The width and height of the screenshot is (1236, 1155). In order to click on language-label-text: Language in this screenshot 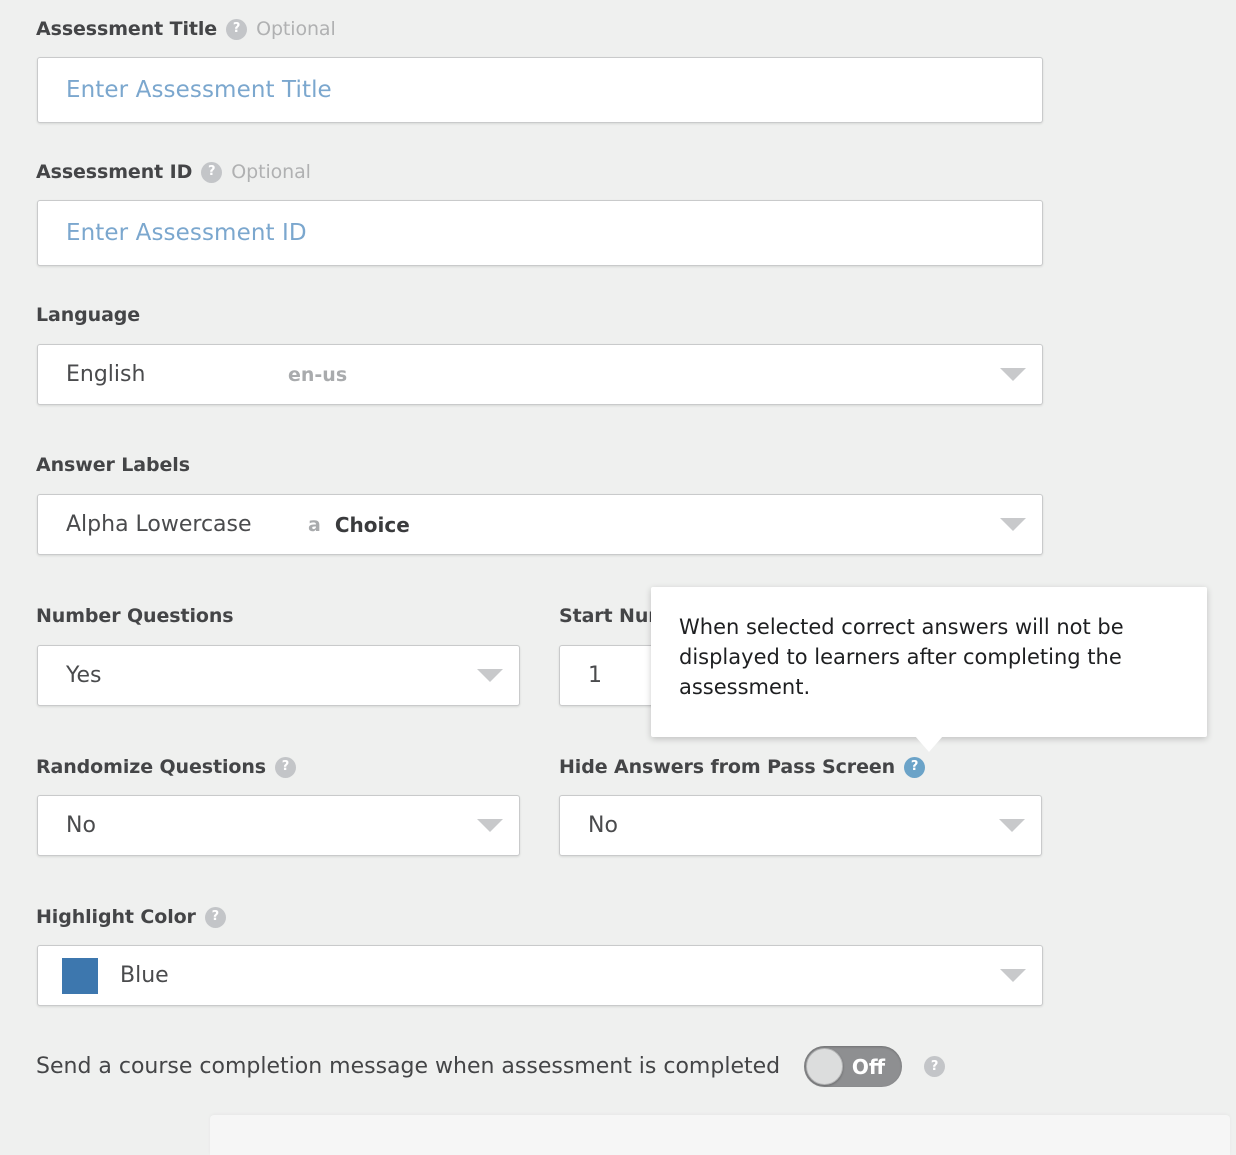, I will do `click(88, 315)`.